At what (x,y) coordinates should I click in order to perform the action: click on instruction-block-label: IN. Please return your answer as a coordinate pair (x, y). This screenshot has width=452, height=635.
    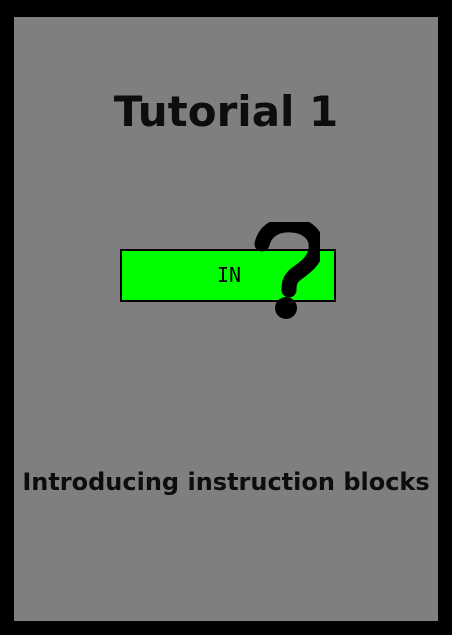
    Looking at the image, I should click on (229, 275).